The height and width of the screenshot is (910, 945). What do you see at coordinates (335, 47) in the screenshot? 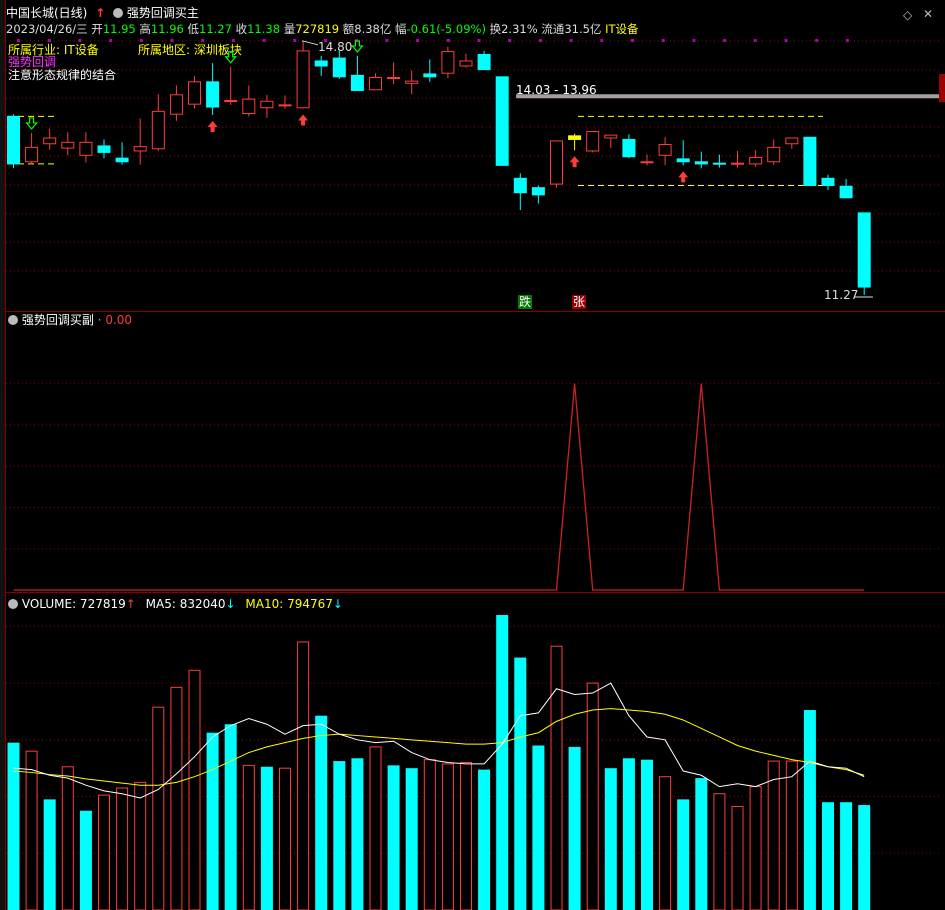
I see `high-annotation: 14.80` at bounding box center [335, 47].